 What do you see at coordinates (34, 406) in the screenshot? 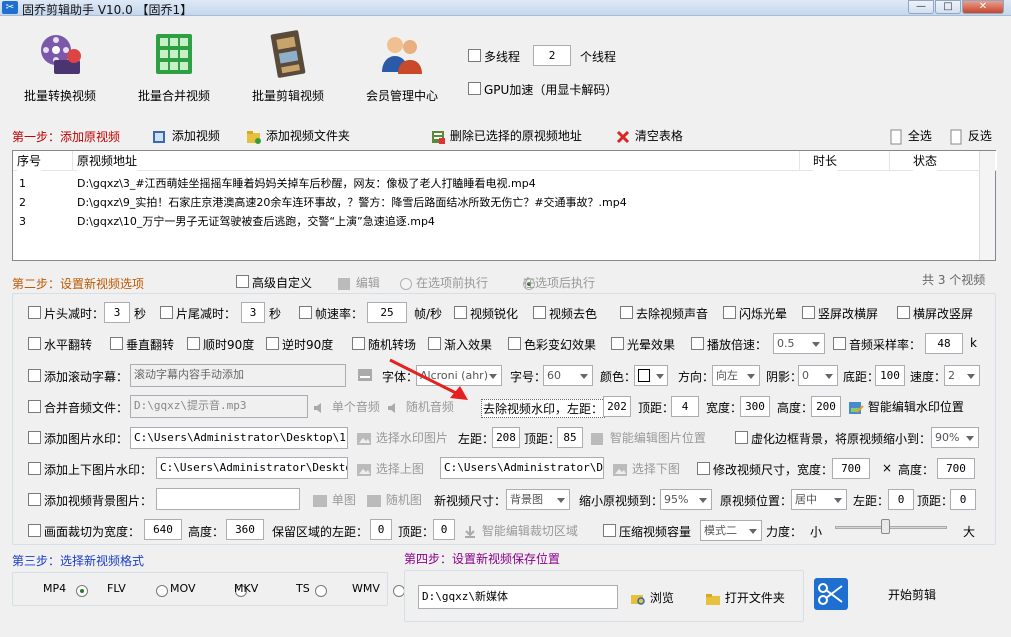
I see `merge-audio-checkbox` at bounding box center [34, 406].